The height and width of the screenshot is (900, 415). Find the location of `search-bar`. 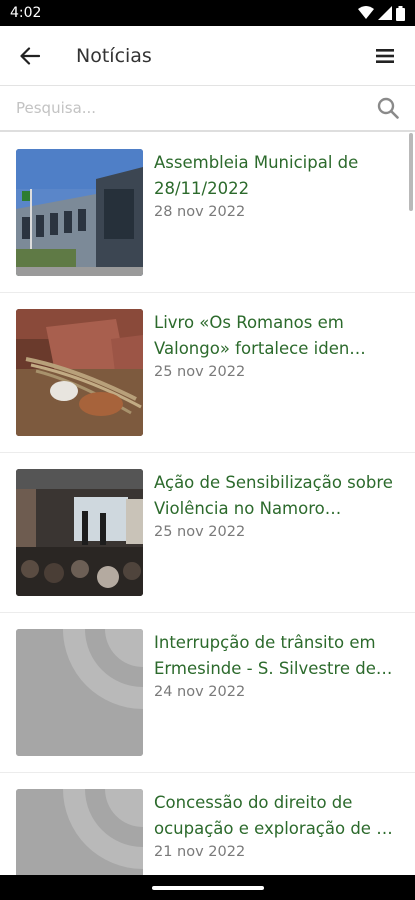

search-bar is located at coordinates (207, 109).